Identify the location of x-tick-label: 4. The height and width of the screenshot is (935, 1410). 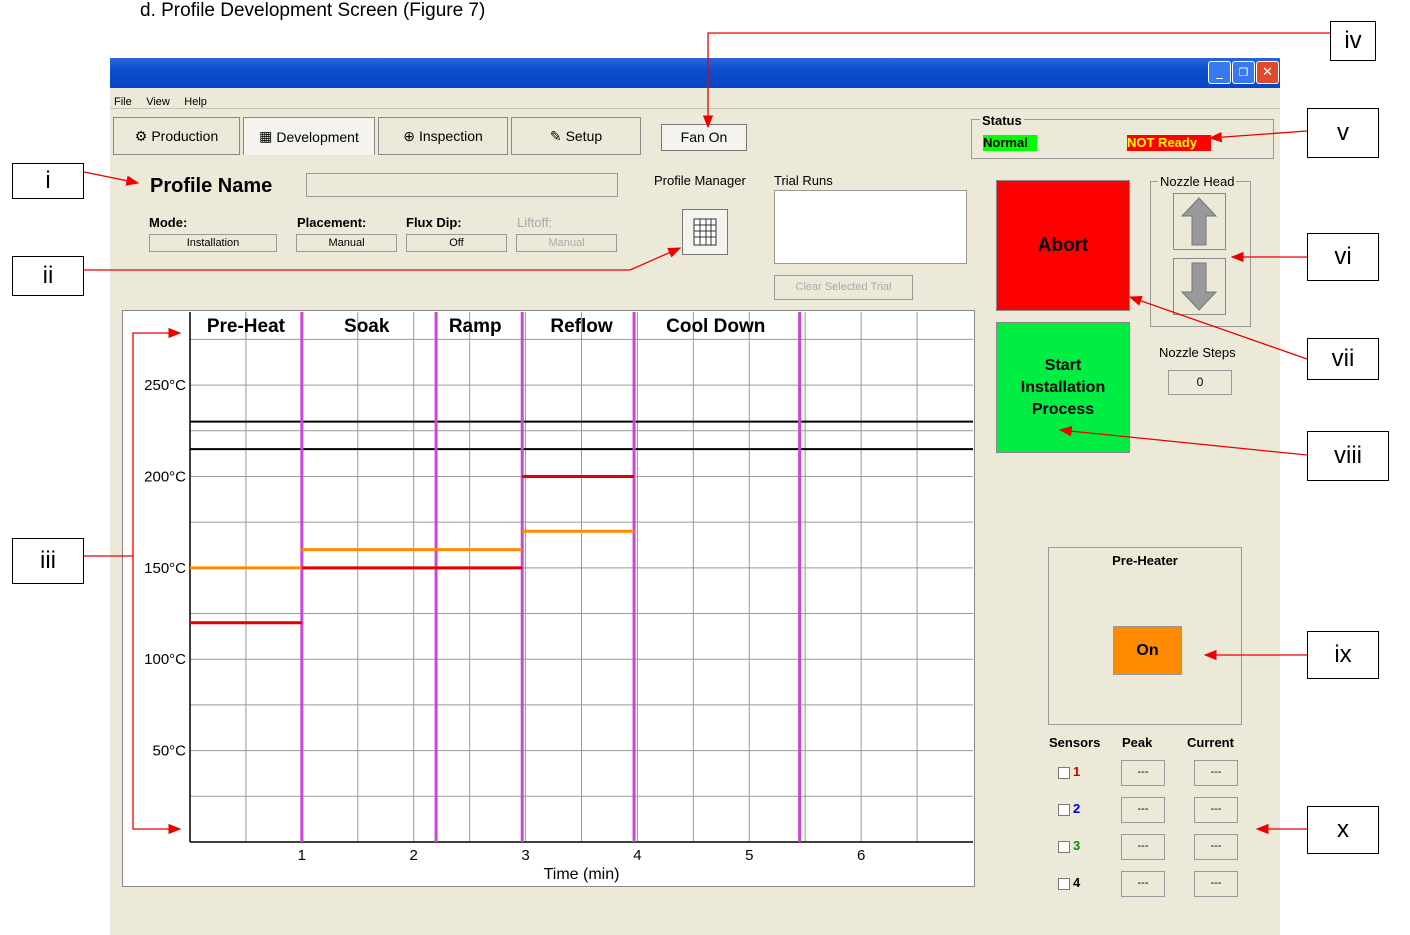
(637, 855).